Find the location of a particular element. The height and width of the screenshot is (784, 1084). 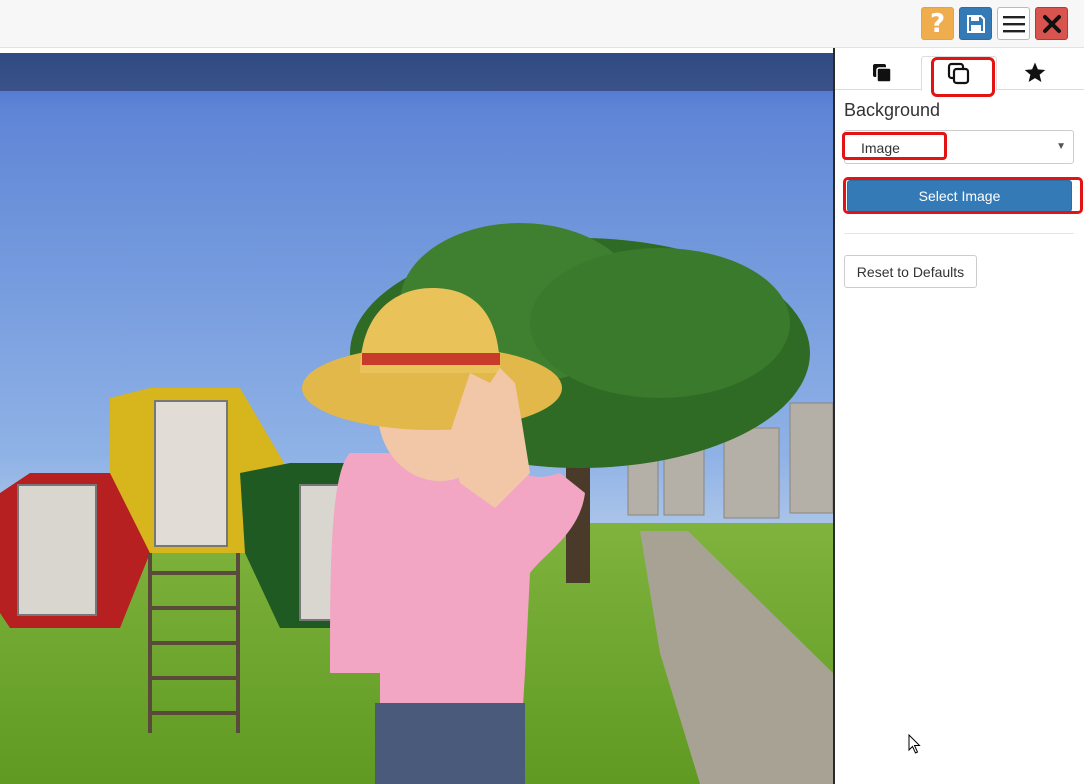

panel-tabs is located at coordinates (959, 73).